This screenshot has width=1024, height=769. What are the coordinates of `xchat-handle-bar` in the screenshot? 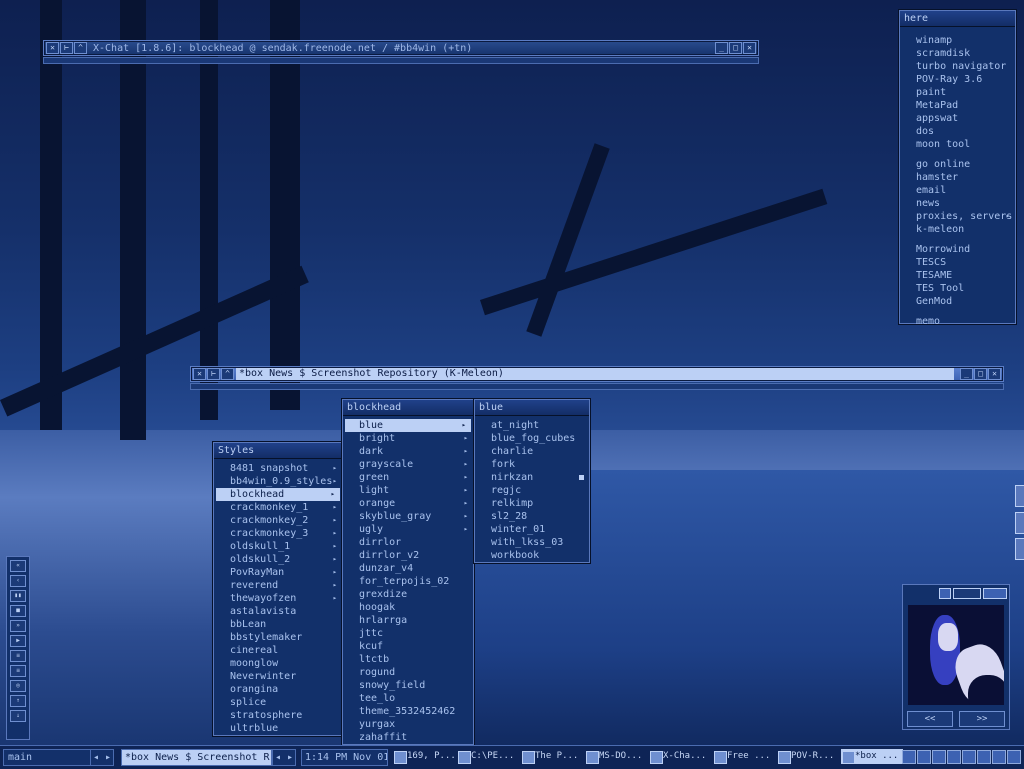 It's located at (401, 60).